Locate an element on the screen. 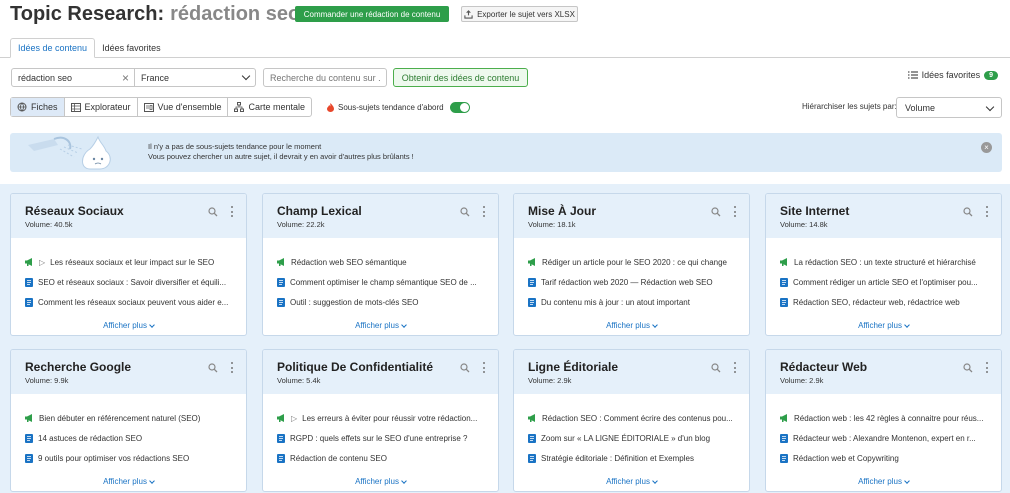  favorite-ideas-link: Idées favorites 9 is located at coordinates (952, 75).